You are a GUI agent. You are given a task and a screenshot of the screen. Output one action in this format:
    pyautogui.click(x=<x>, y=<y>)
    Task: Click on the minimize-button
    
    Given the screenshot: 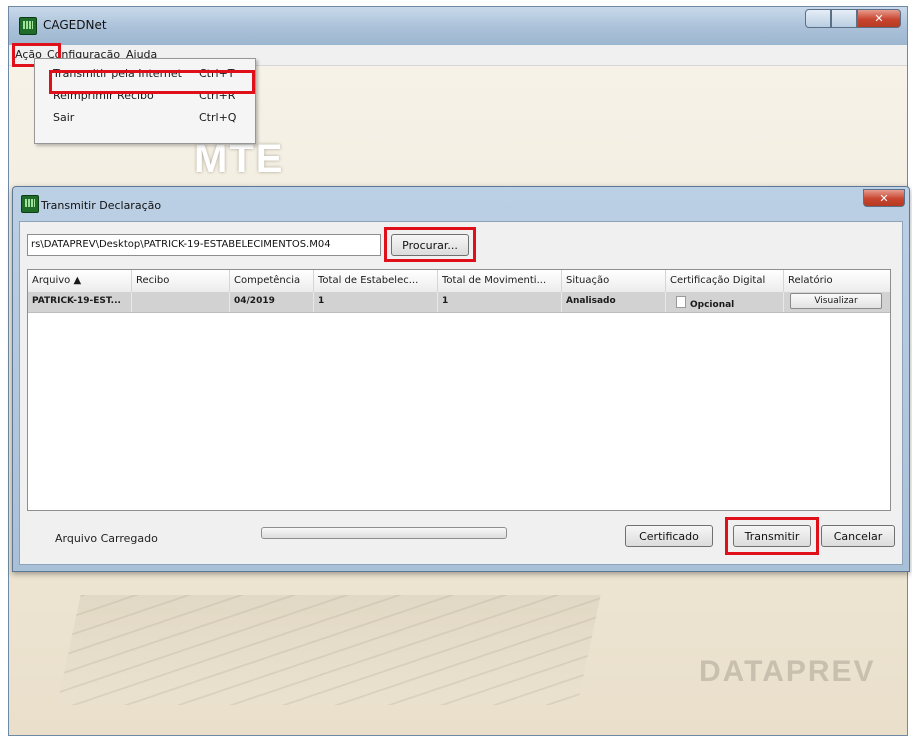 What is the action you would take?
    pyautogui.click(x=818, y=18)
    